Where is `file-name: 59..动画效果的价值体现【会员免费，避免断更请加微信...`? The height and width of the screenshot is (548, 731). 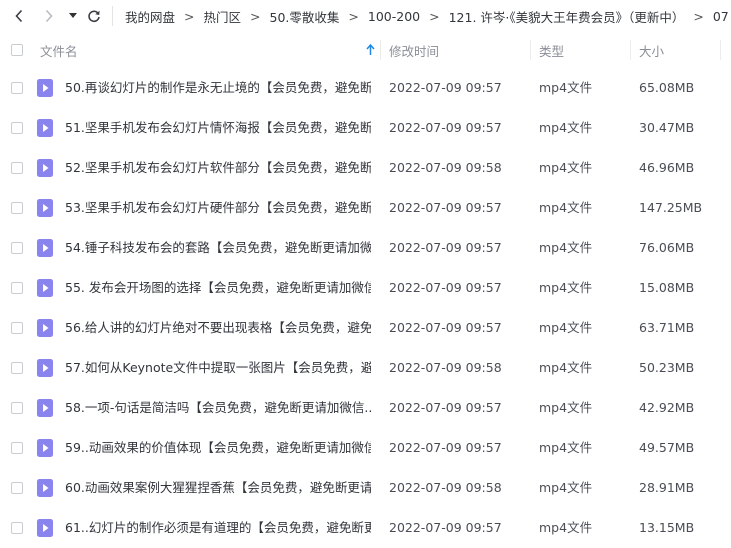
file-name: 59..动画效果的价值体现【会员免费，避免断更请加微信... is located at coordinates (218, 448).